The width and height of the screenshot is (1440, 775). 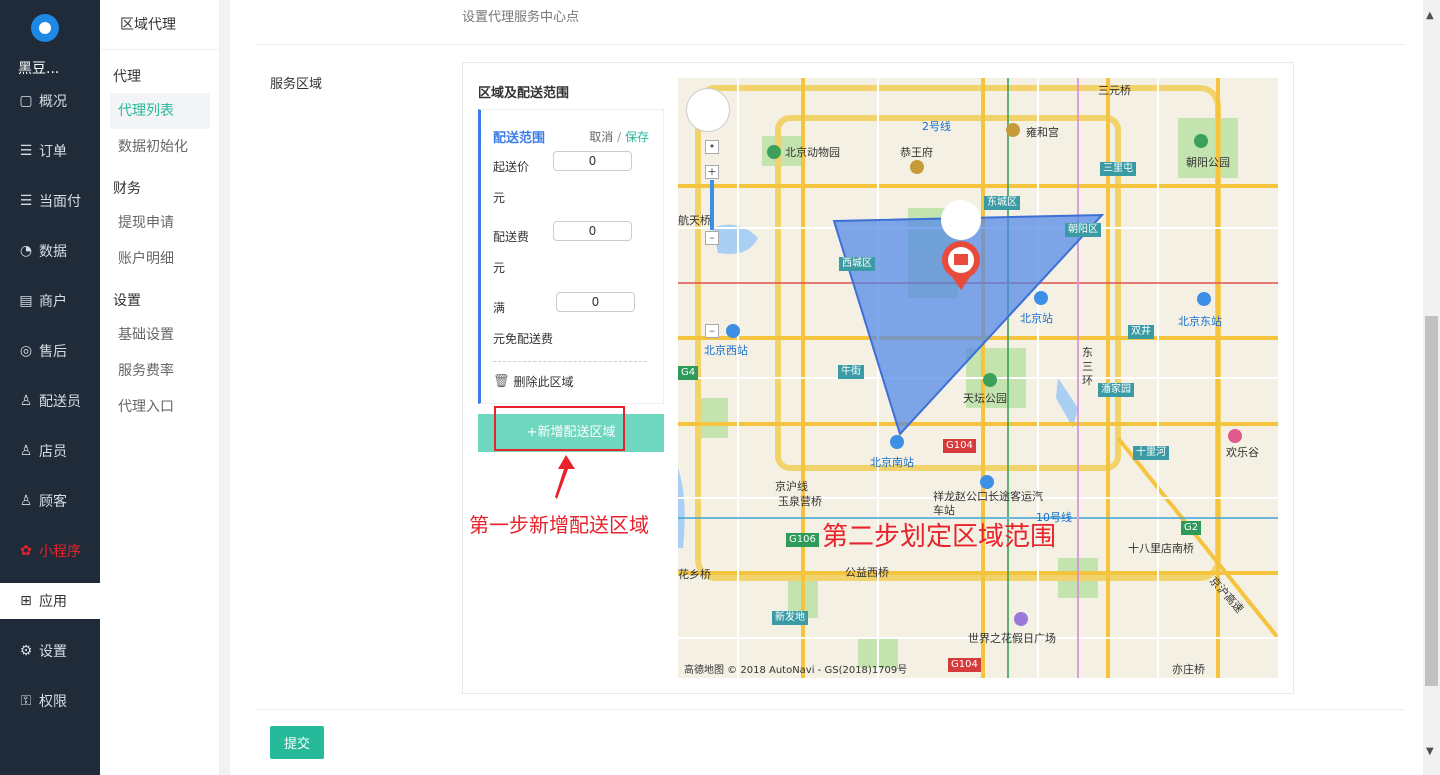 I want to click on map-label: 北京西站, so click(x=726, y=350).